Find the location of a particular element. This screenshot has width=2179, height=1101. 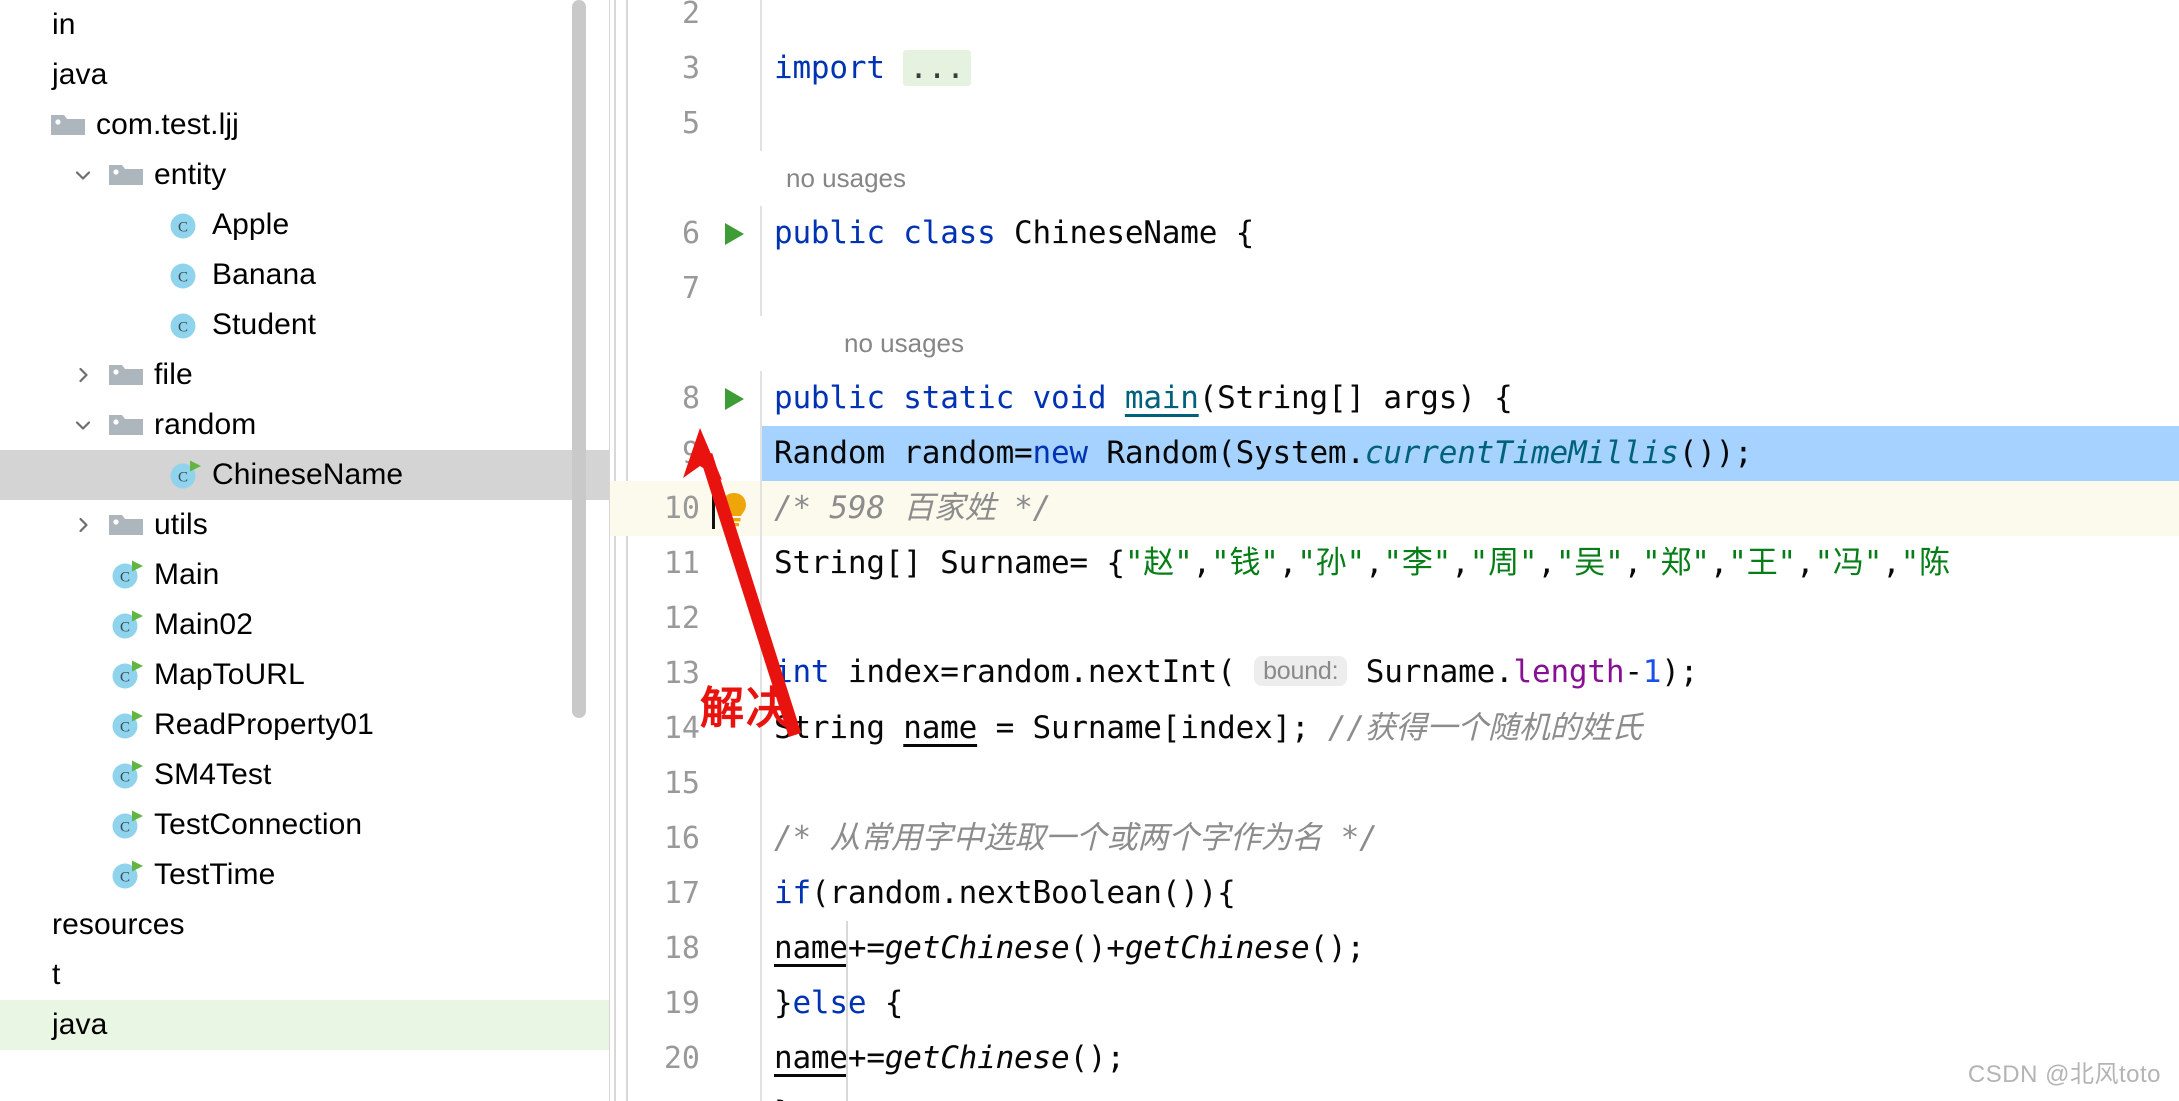

code-line-content: /* 598 百家姓 */ is located at coordinates (1470, 508).